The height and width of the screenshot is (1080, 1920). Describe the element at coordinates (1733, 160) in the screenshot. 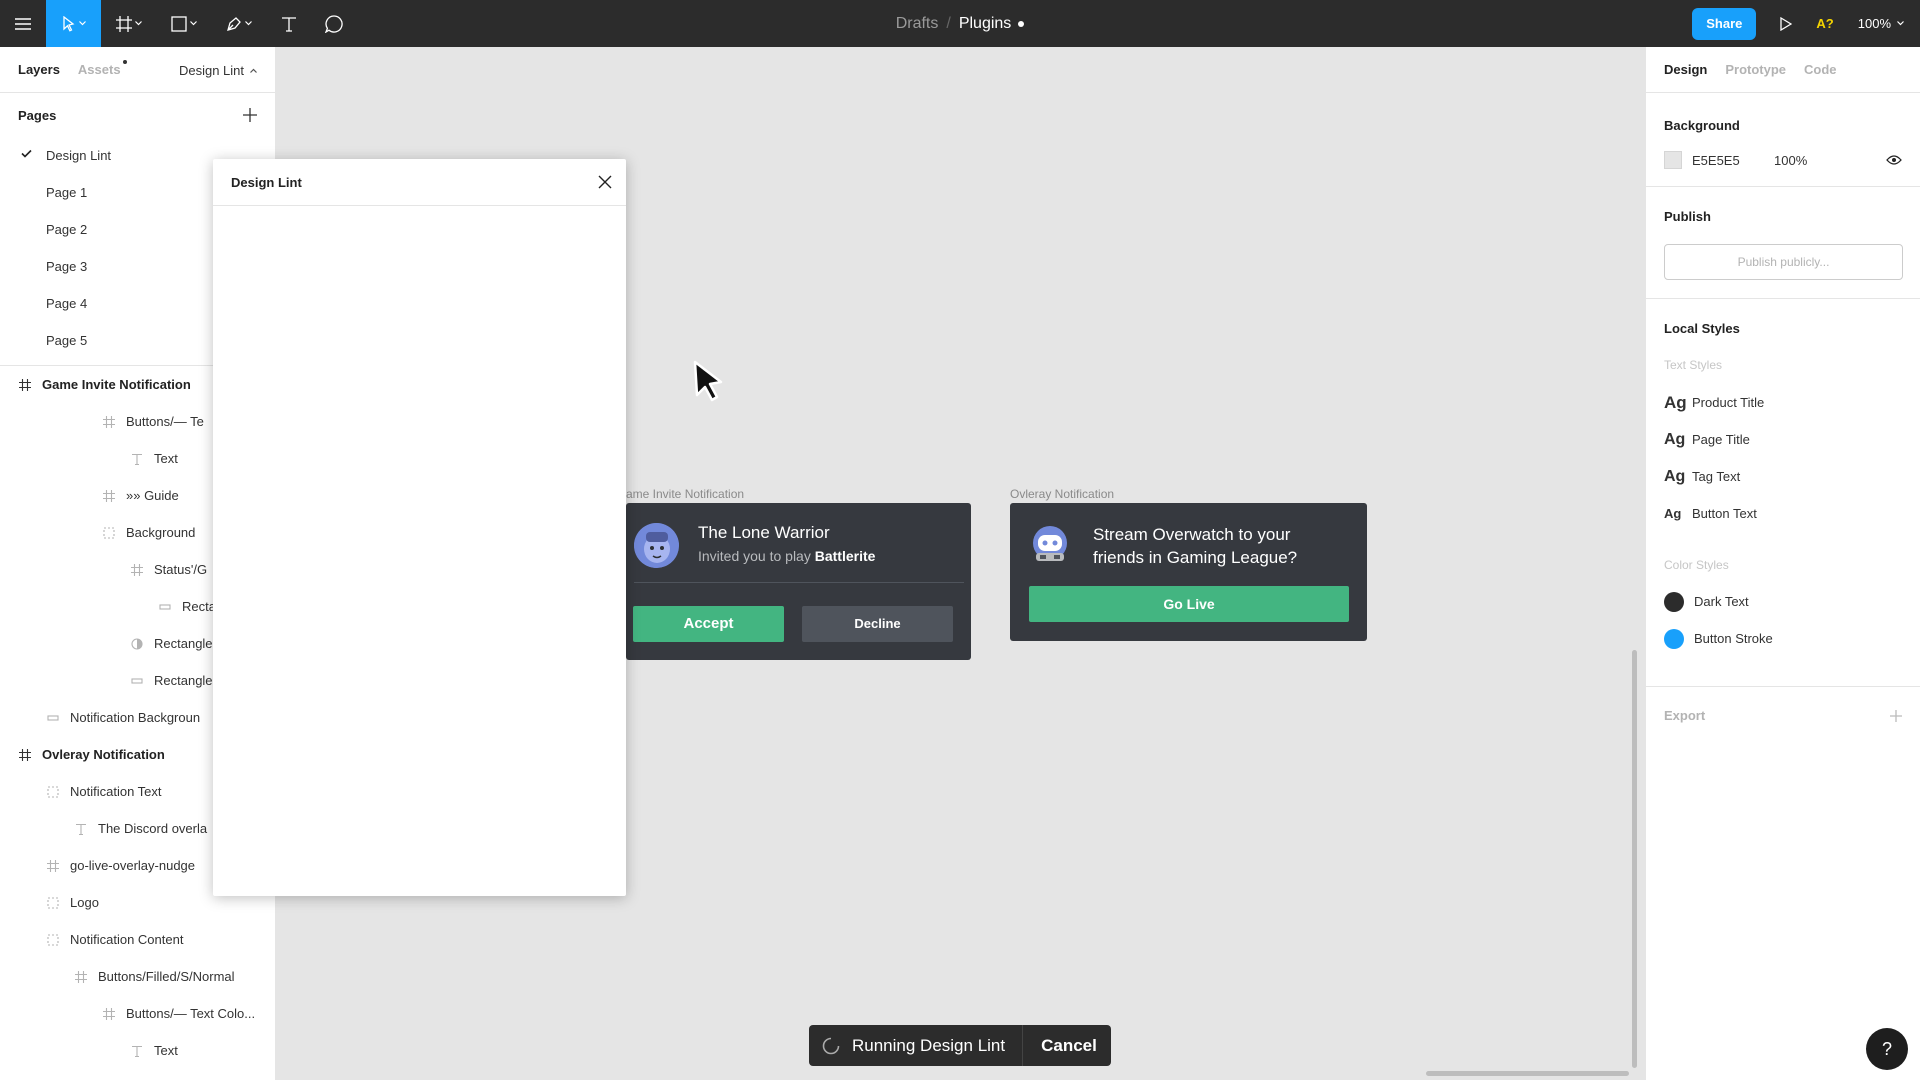

I see `background-hex: E5E5E5` at that location.